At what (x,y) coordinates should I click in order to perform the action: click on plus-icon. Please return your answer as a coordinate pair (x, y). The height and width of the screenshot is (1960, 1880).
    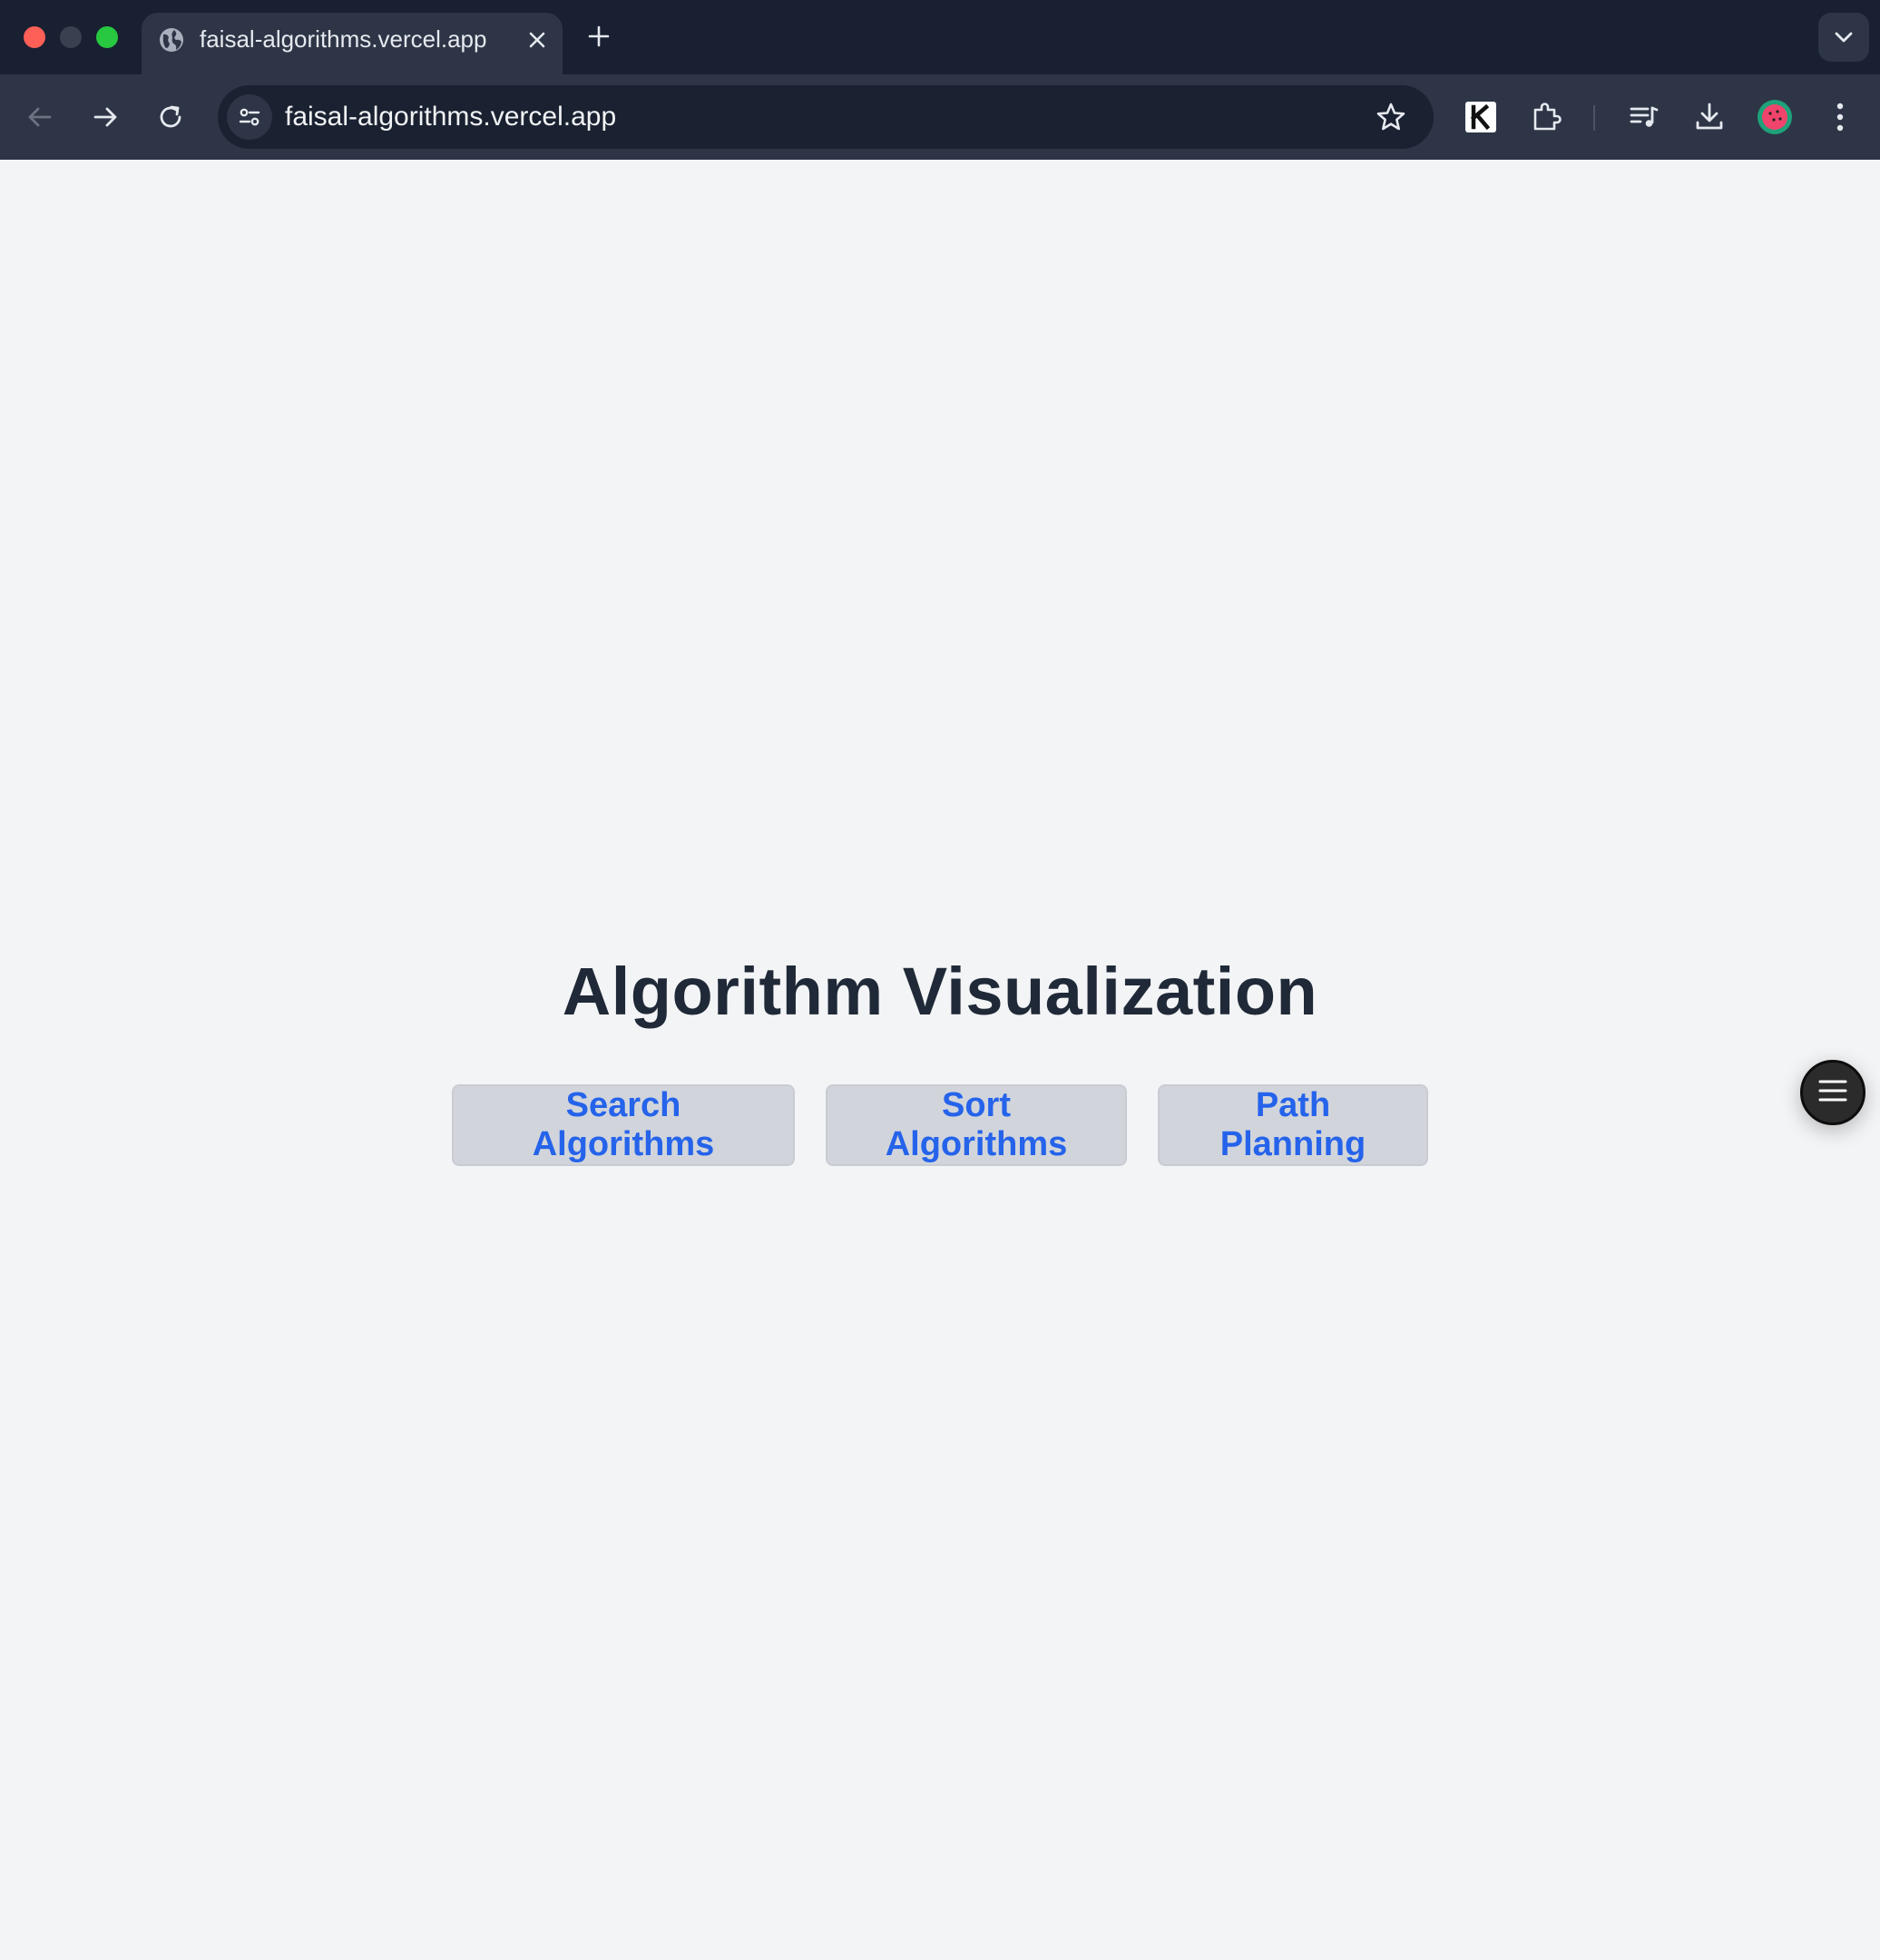
    Looking at the image, I should click on (599, 36).